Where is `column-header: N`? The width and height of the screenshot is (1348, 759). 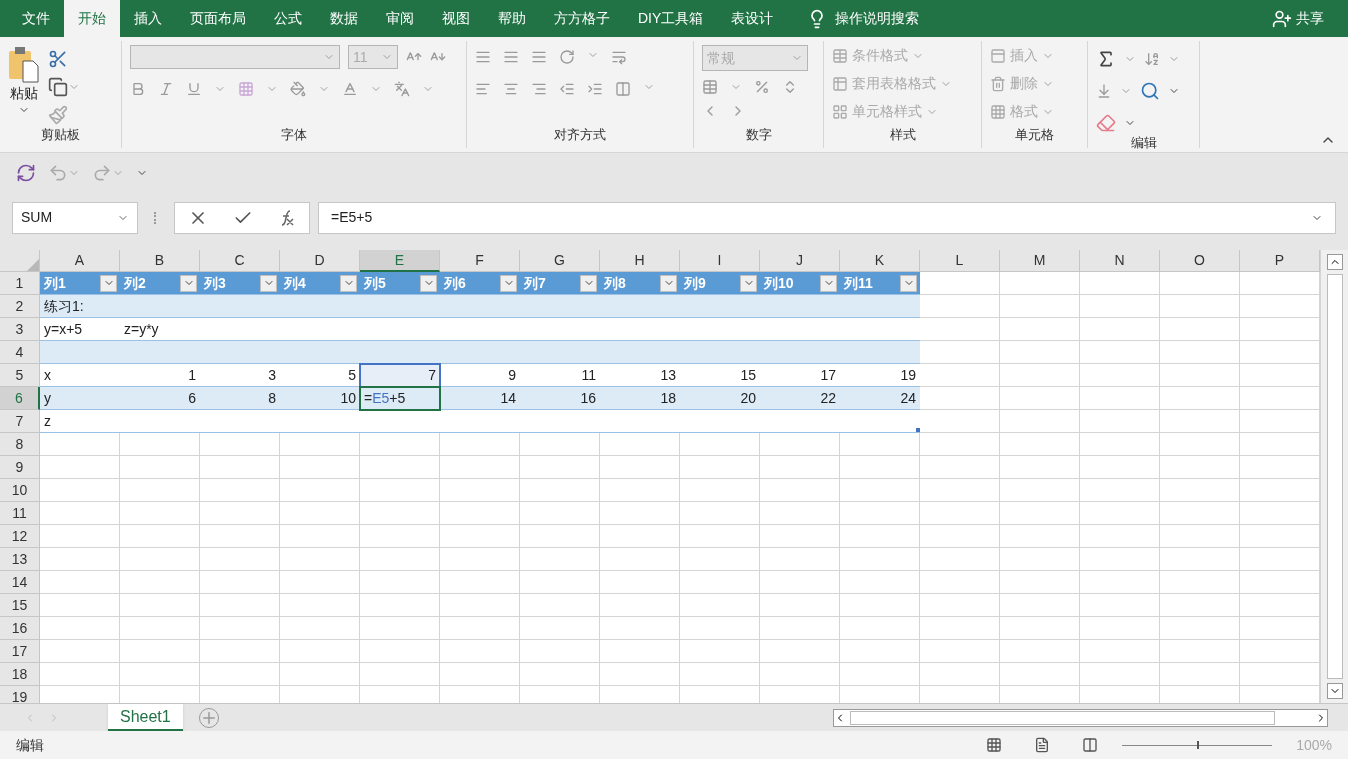 column-header: N is located at coordinates (1120, 261).